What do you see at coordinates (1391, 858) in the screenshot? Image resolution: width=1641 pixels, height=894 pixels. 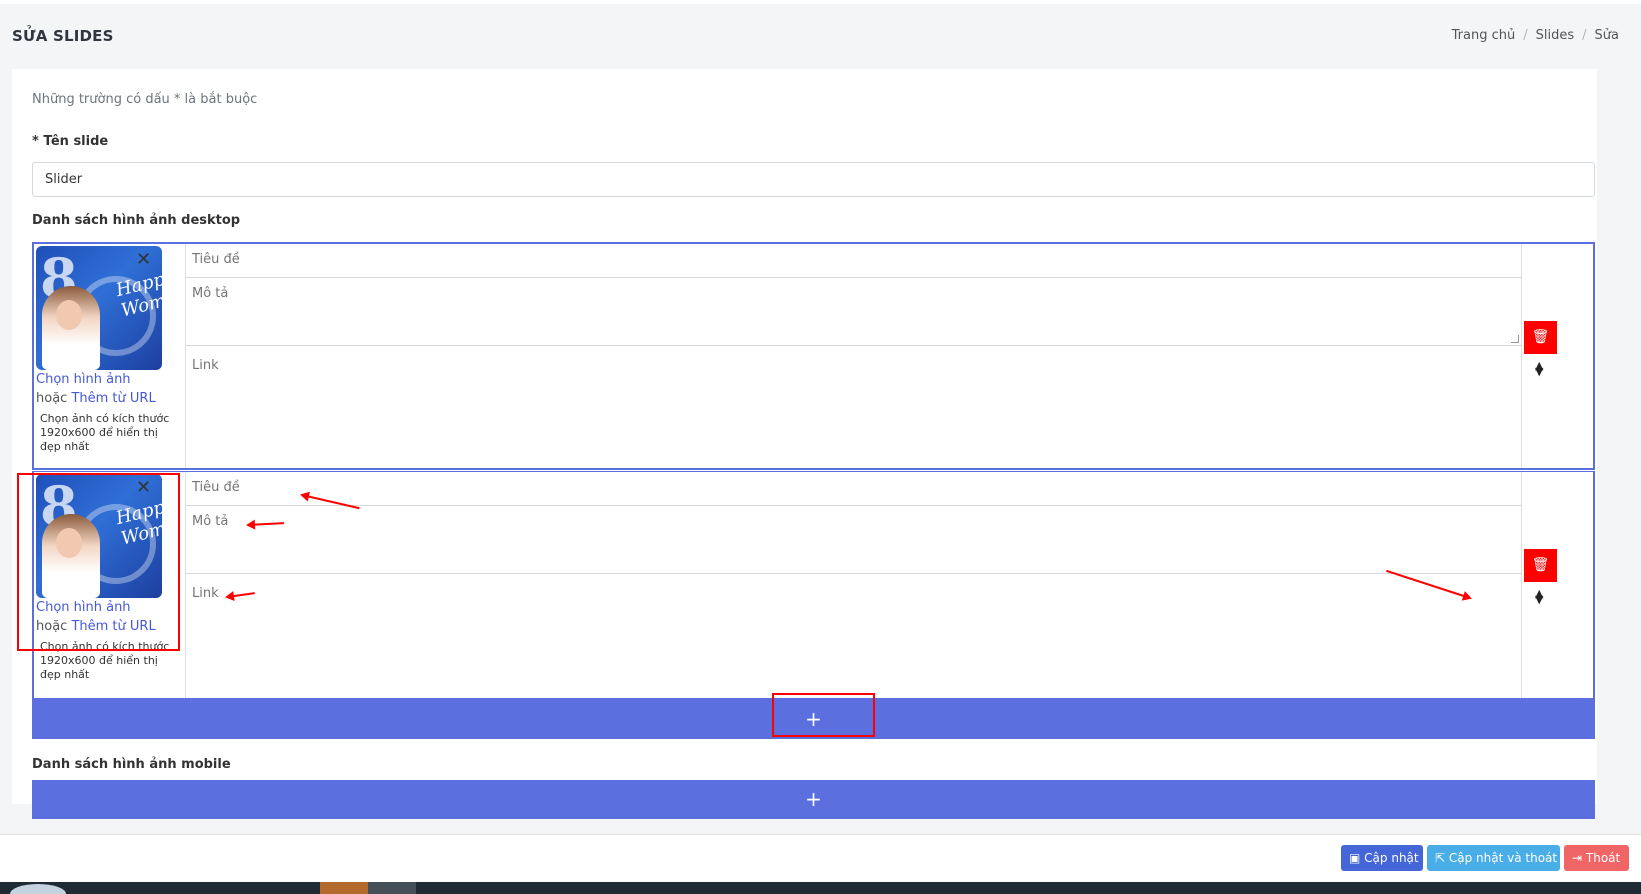 I see `update-label: Cập nhật` at bounding box center [1391, 858].